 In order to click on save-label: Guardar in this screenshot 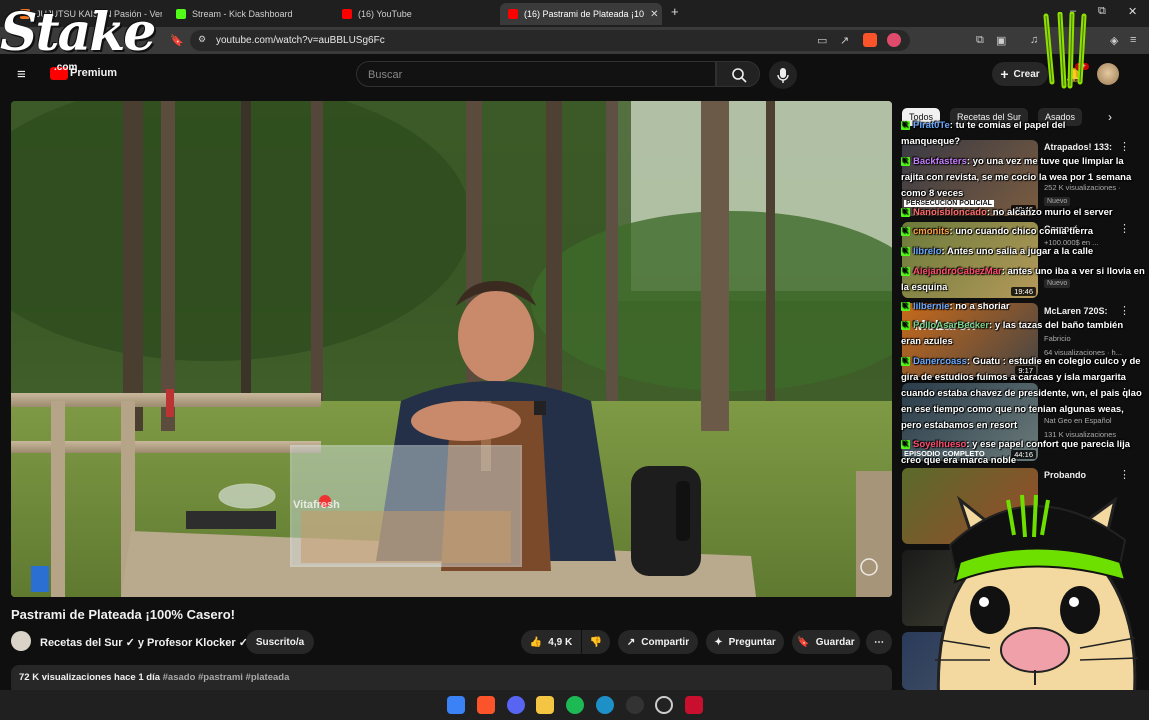, I will do `click(835, 642)`.